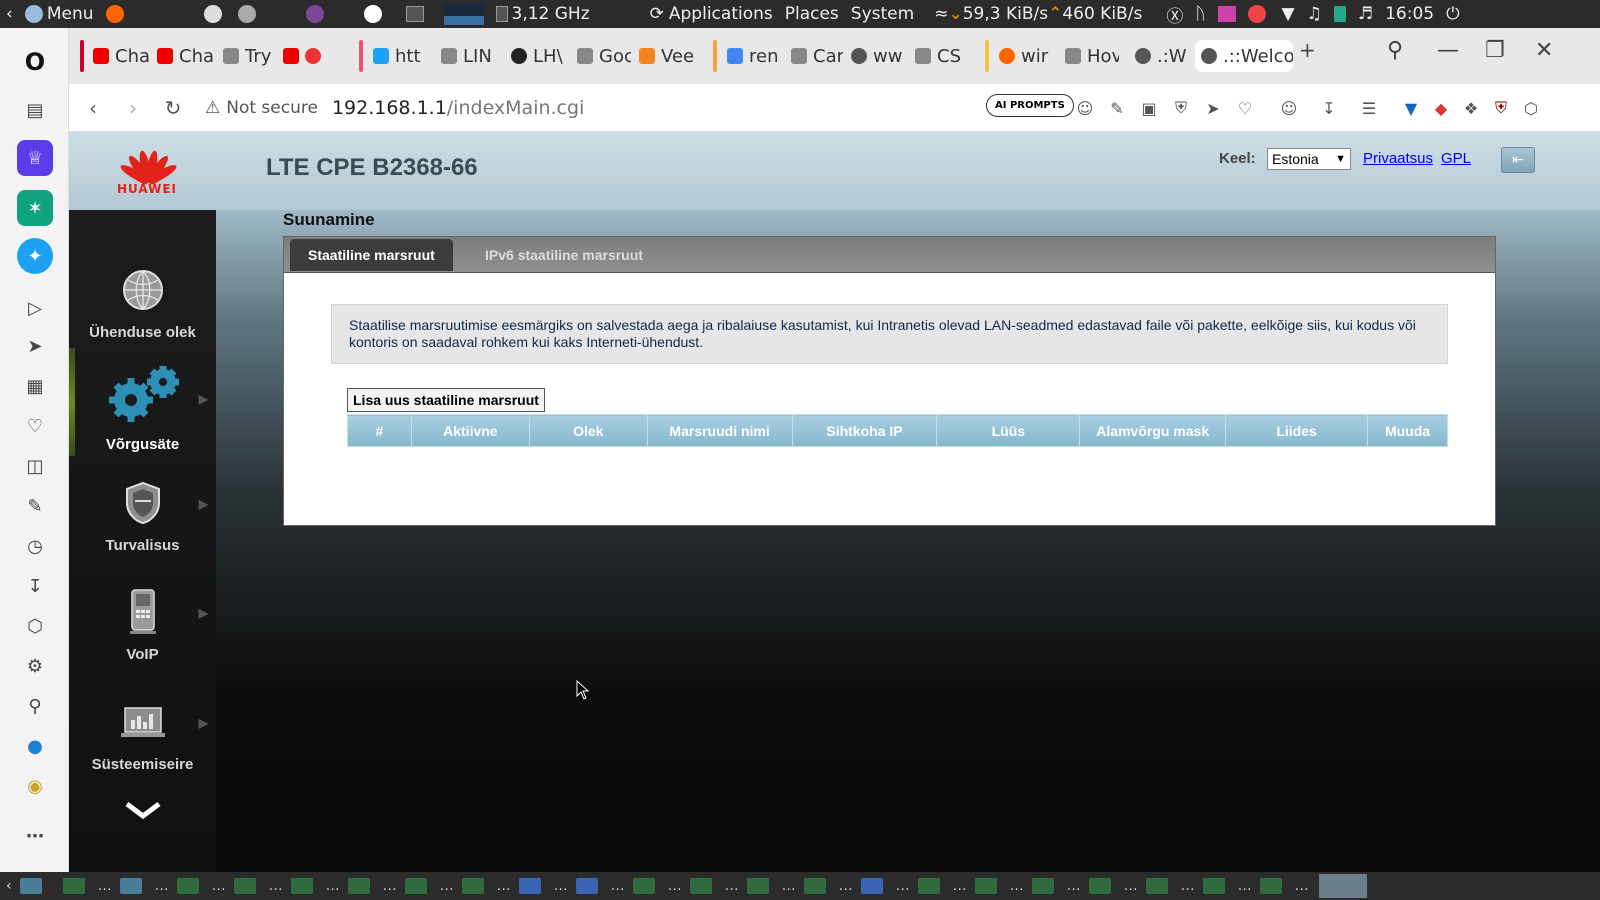  What do you see at coordinates (35, 466) in the screenshot?
I see `news-icon: ◫` at bounding box center [35, 466].